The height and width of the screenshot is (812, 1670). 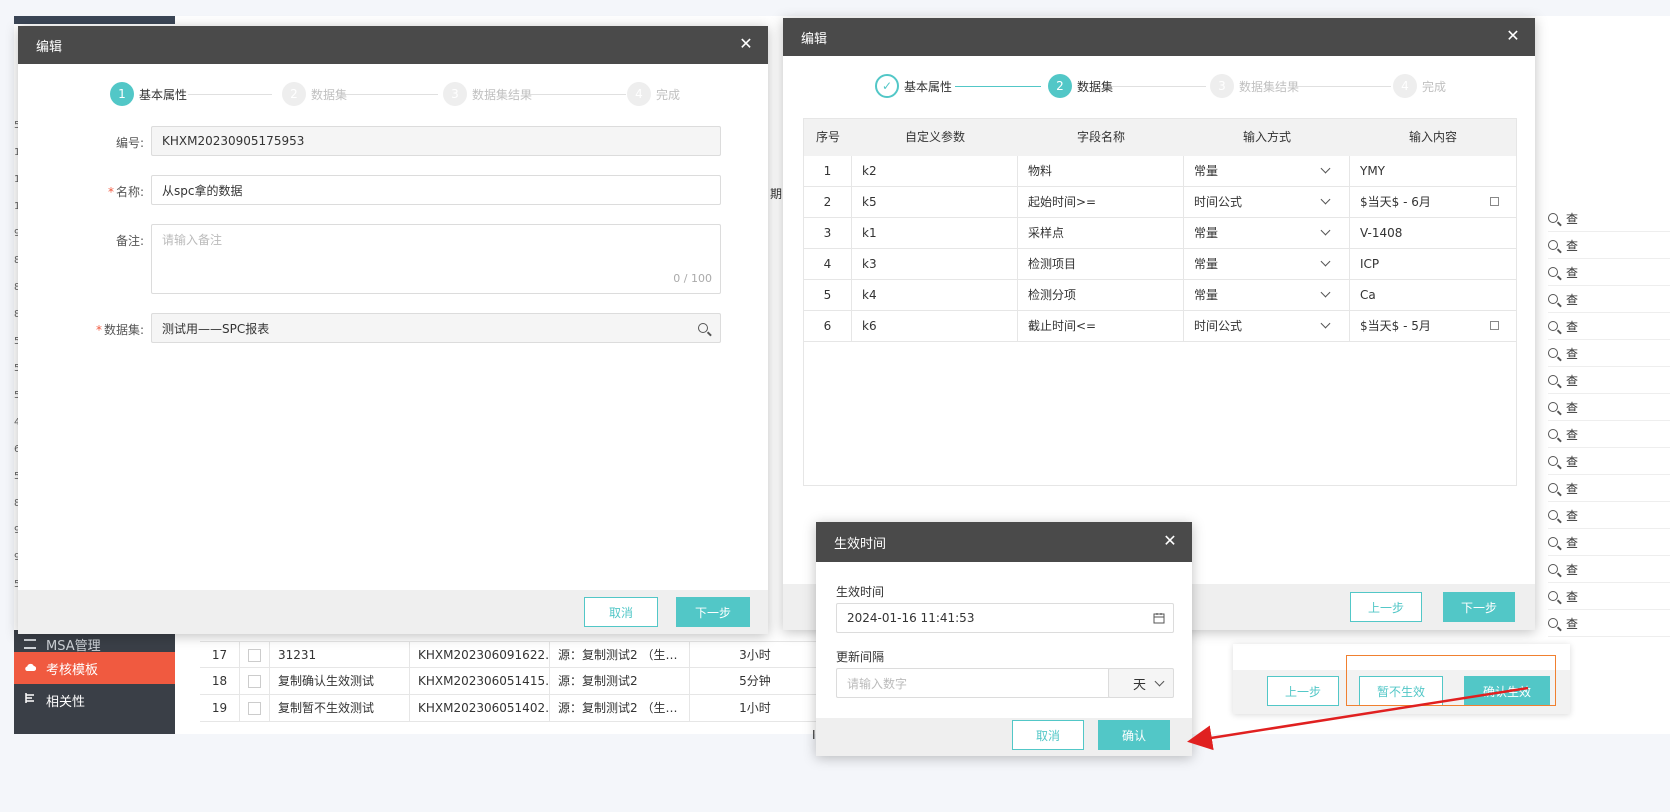 I want to click on annotation-arrow, so click(x=1358, y=718).